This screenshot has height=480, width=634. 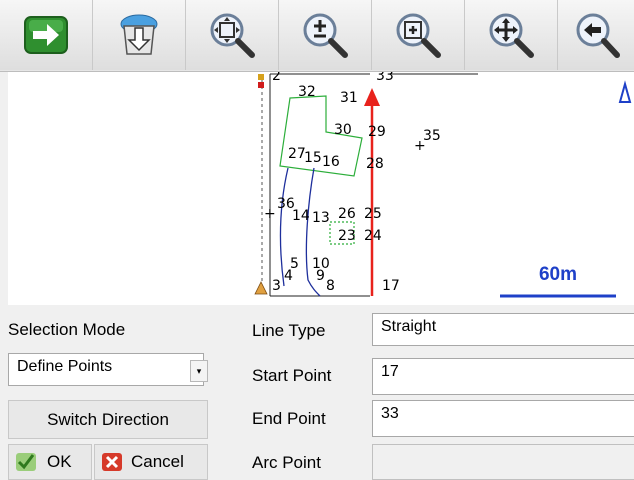 What do you see at coordinates (67, 329) in the screenshot?
I see `selection-mode-label: Selection Mode` at bounding box center [67, 329].